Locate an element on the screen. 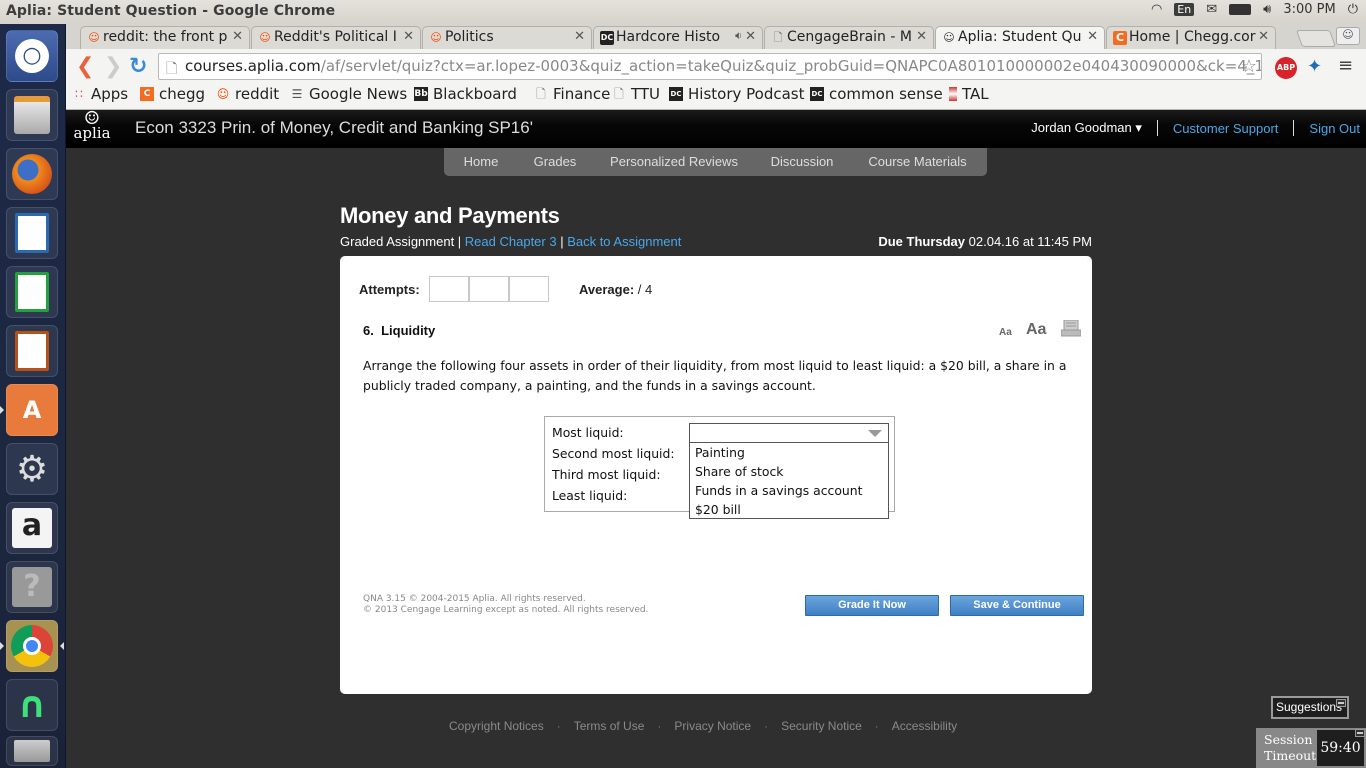 The width and height of the screenshot is (1366, 768). divider is located at coordinates (1157, 128).